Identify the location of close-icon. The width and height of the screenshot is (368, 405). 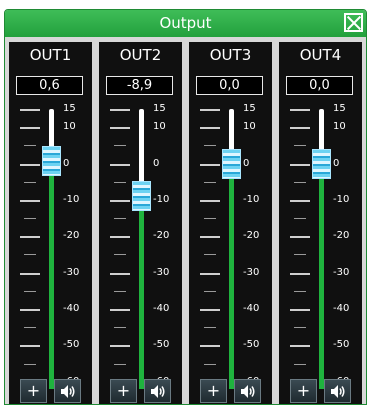
(353, 22).